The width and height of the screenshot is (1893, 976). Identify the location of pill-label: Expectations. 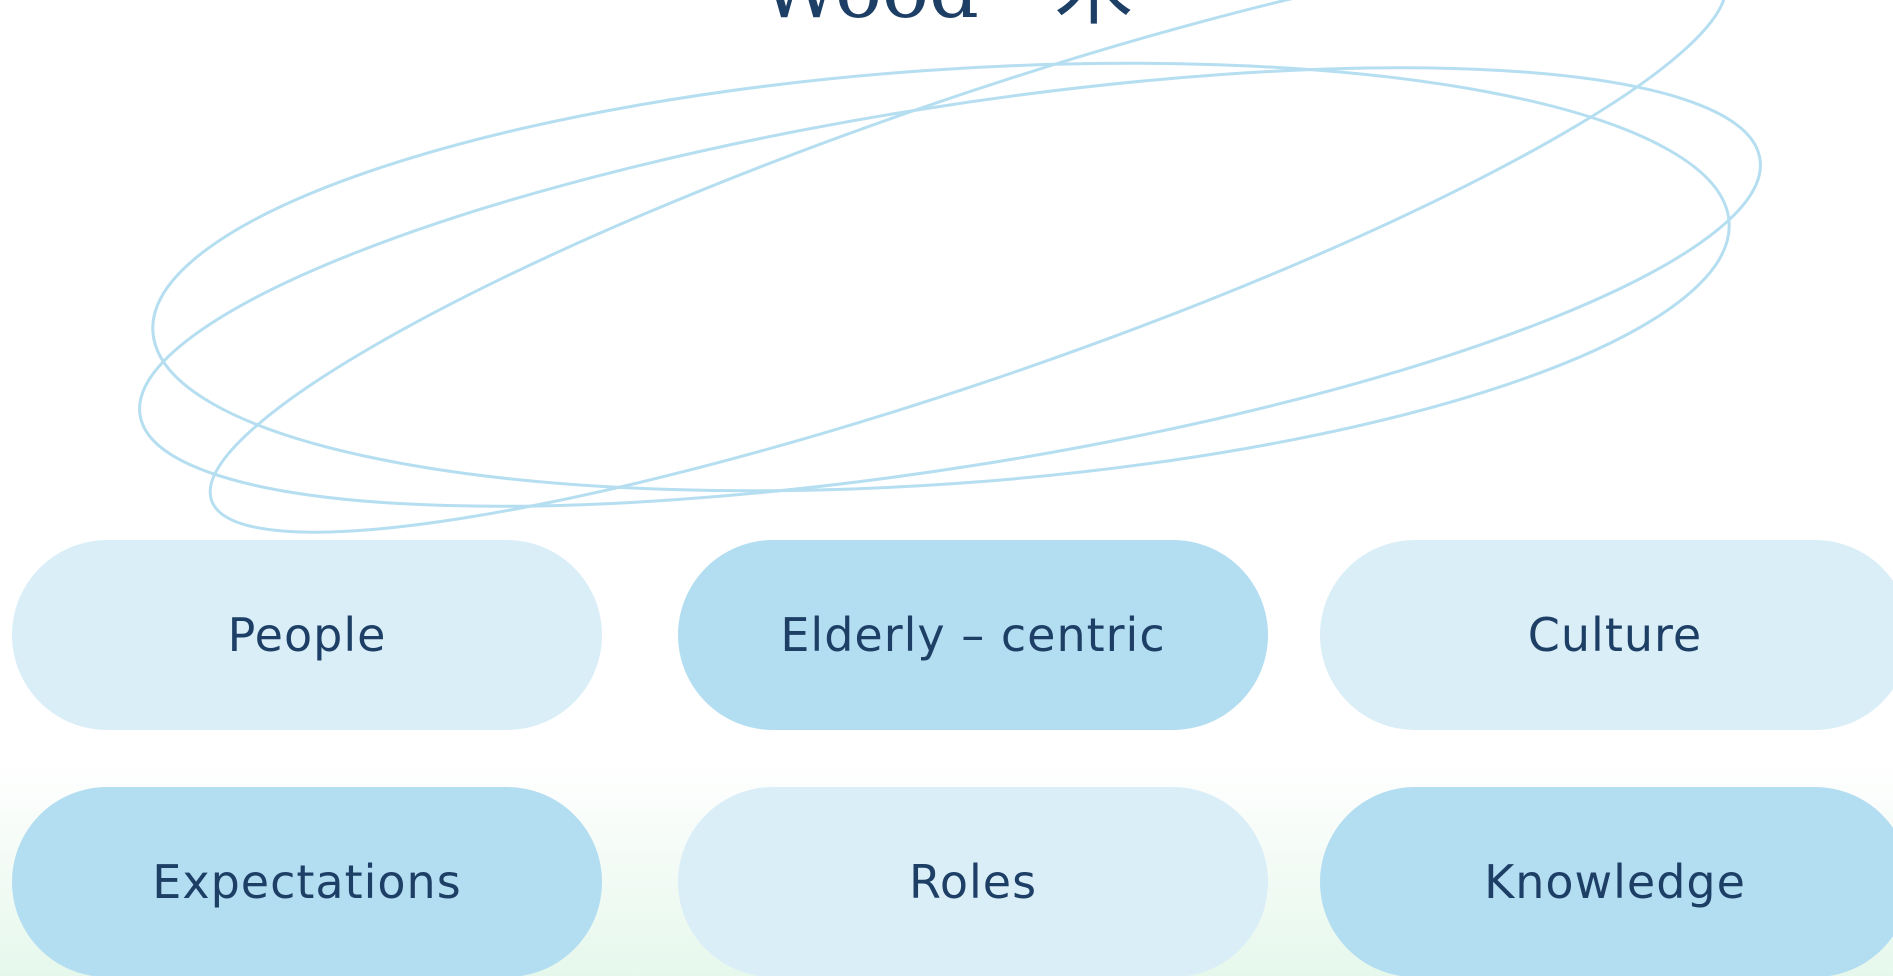
(307, 882).